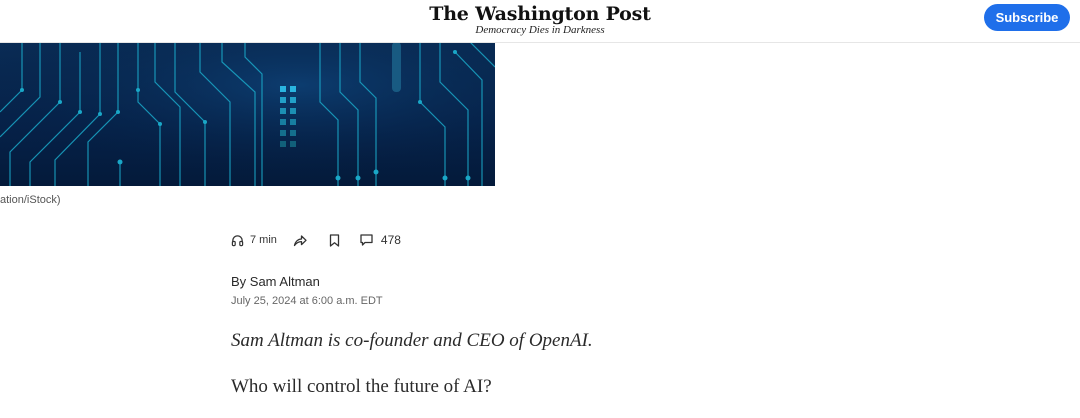 The height and width of the screenshot is (418, 1080). Describe the element at coordinates (316, 240) in the screenshot. I see `article-toolbar: 7 min 478` at that location.